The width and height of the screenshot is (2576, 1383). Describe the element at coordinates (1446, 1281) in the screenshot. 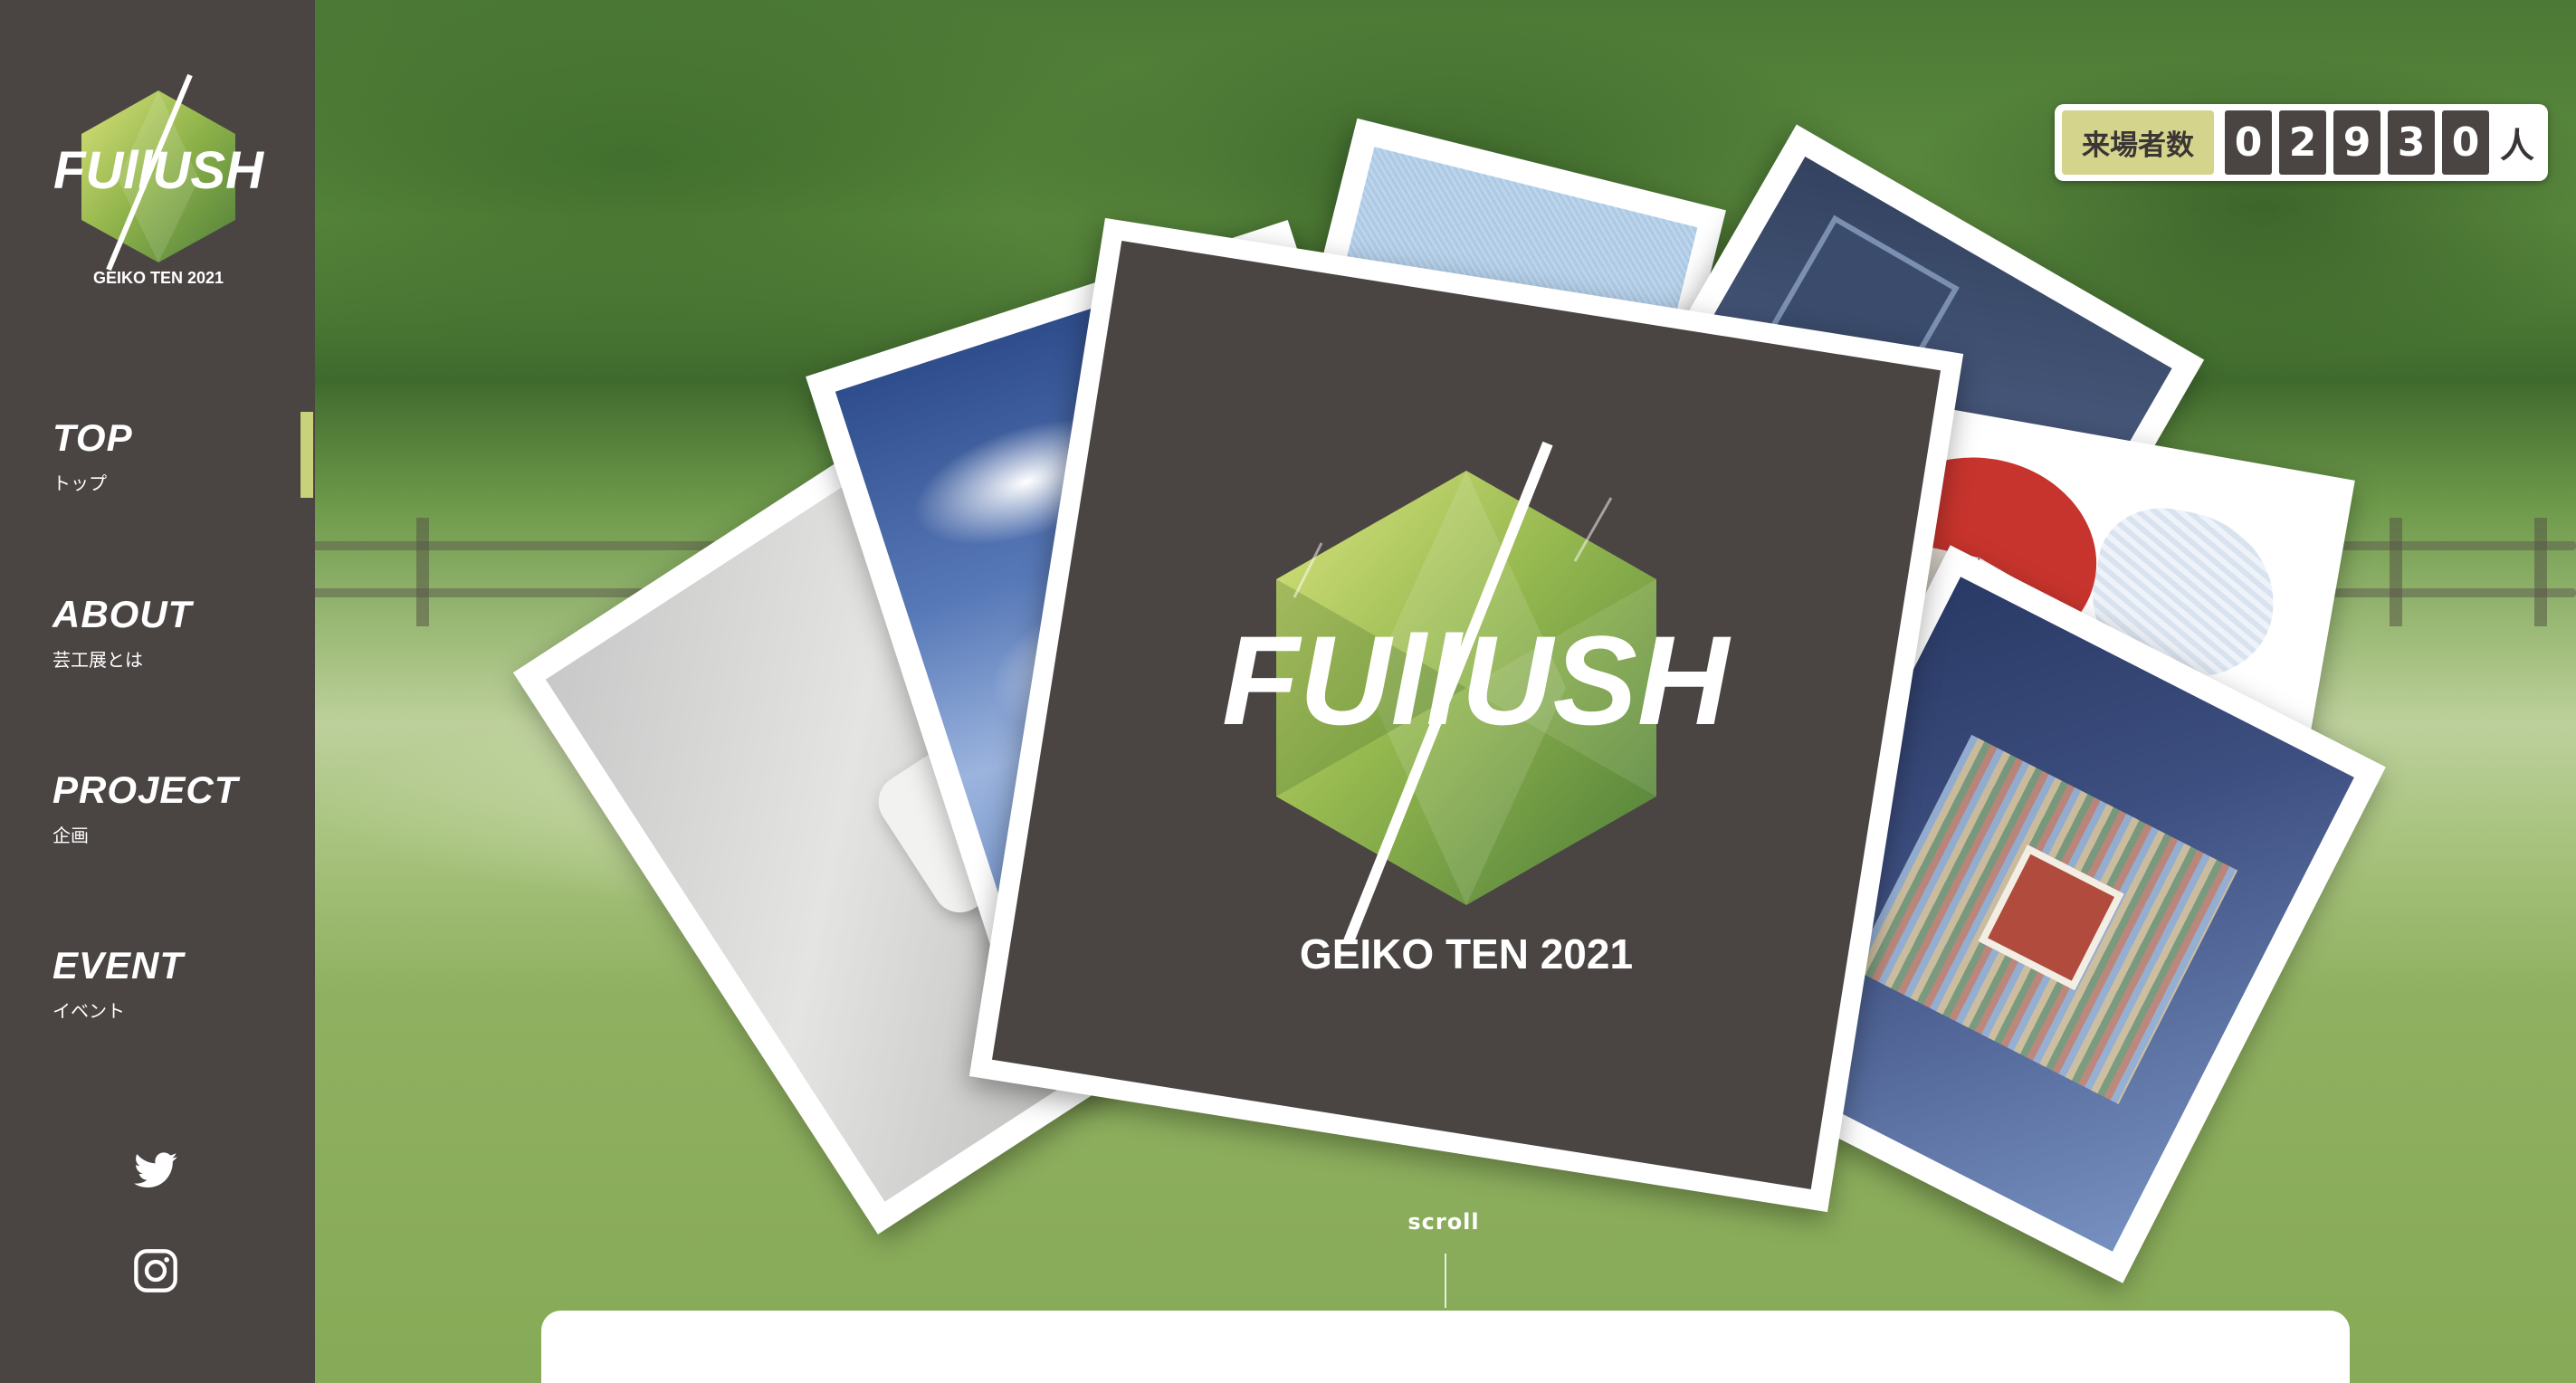

I see `scroll-indicator-line` at that location.